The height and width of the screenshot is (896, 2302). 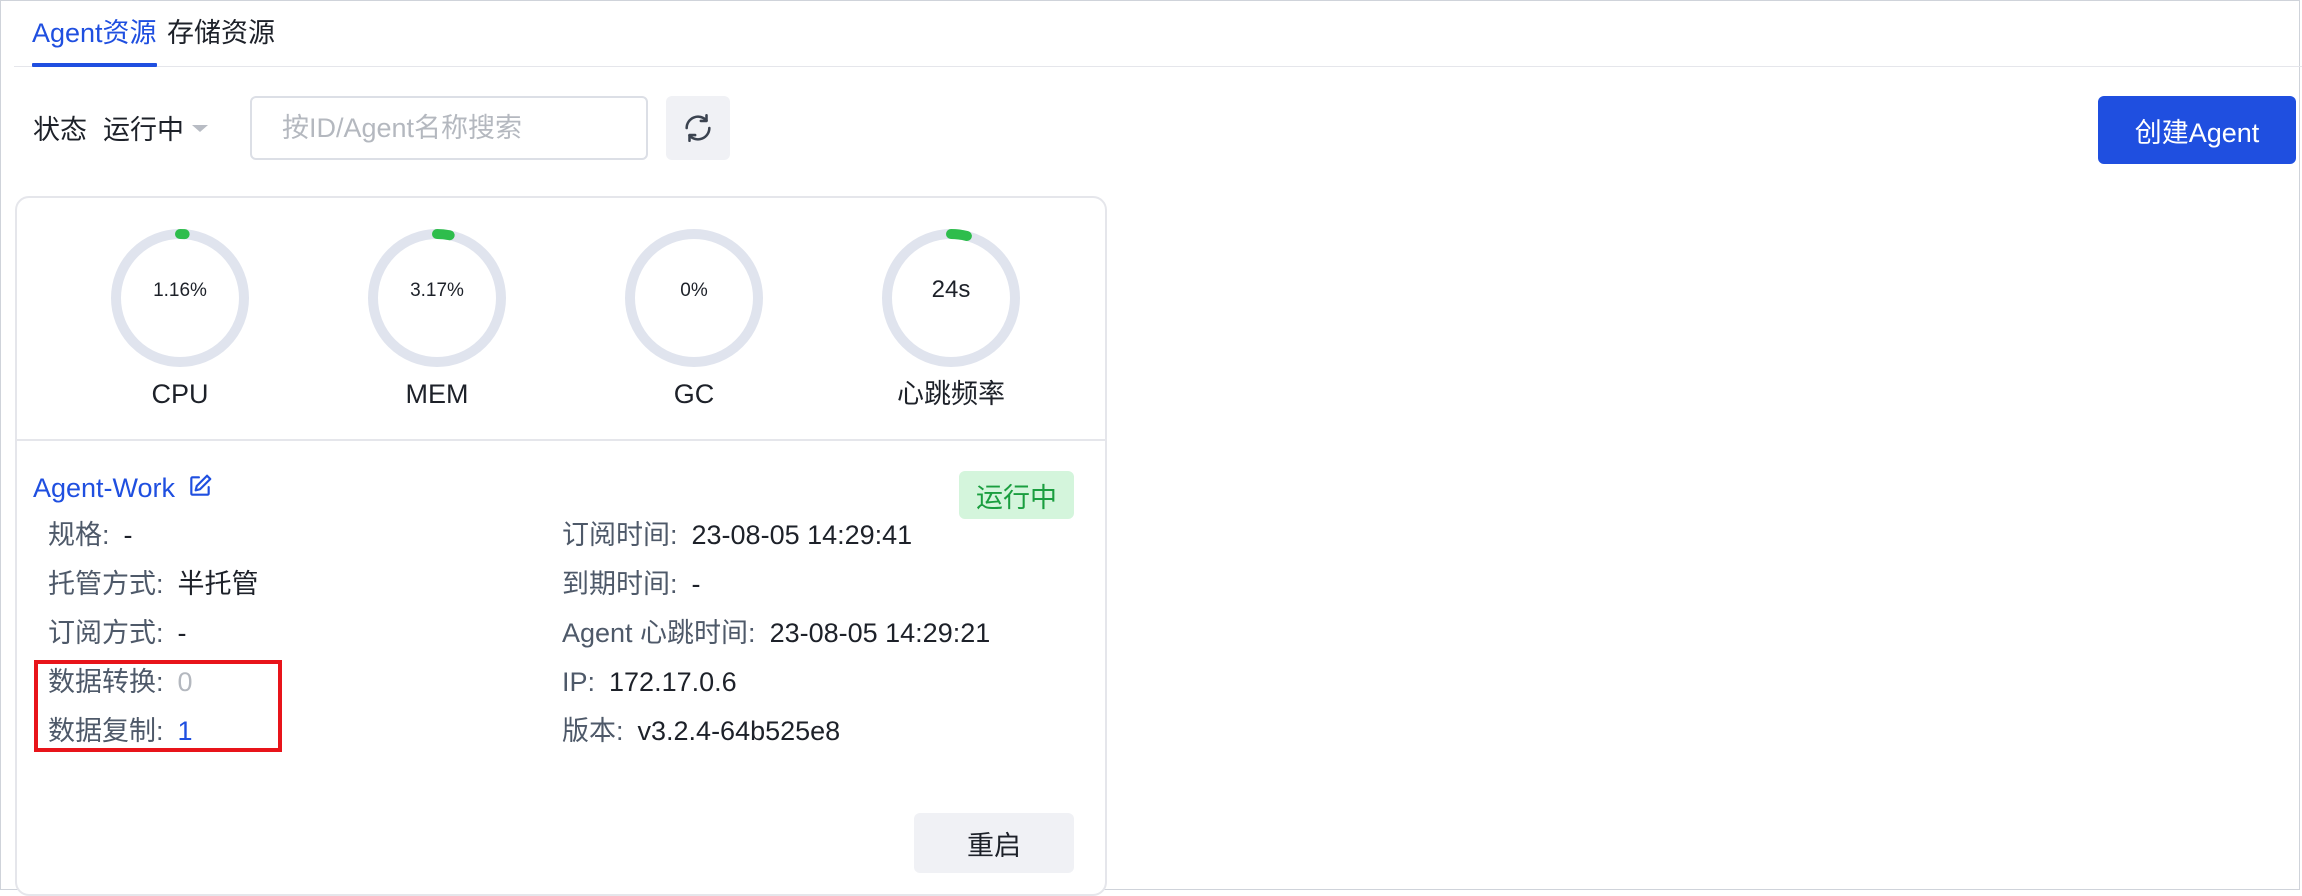 What do you see at coordinates (802, 535) in the screenshot?
I see `field-subscribe-time-value: 23-08-05 14:29:41` at bounding box center [802, 535].